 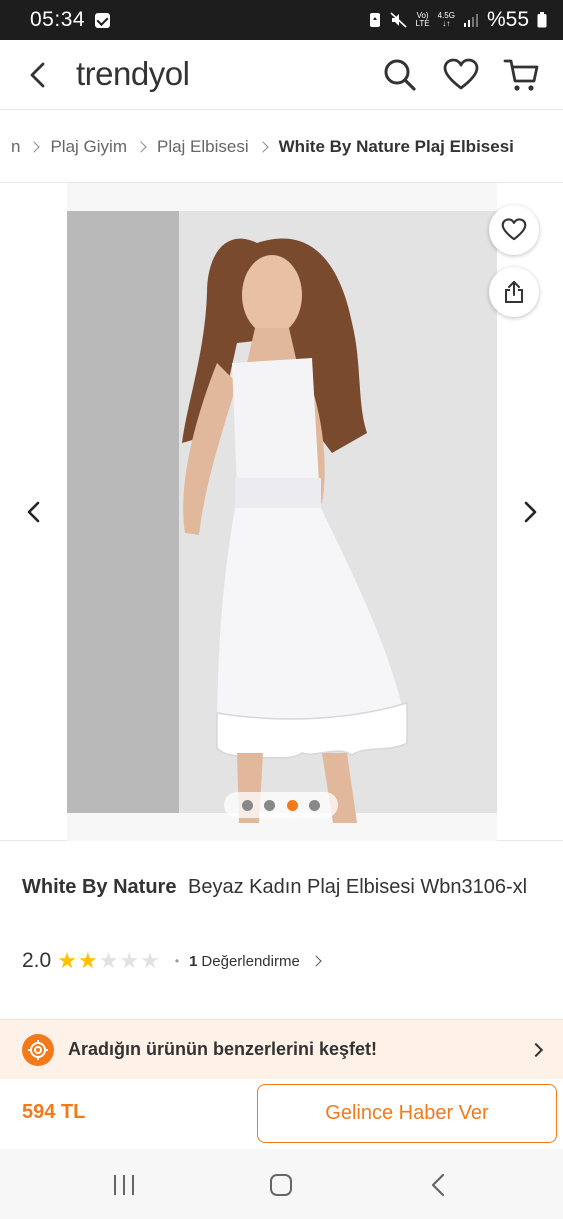 I want to click on battery-percent: %55, so click(x=507, y=19).